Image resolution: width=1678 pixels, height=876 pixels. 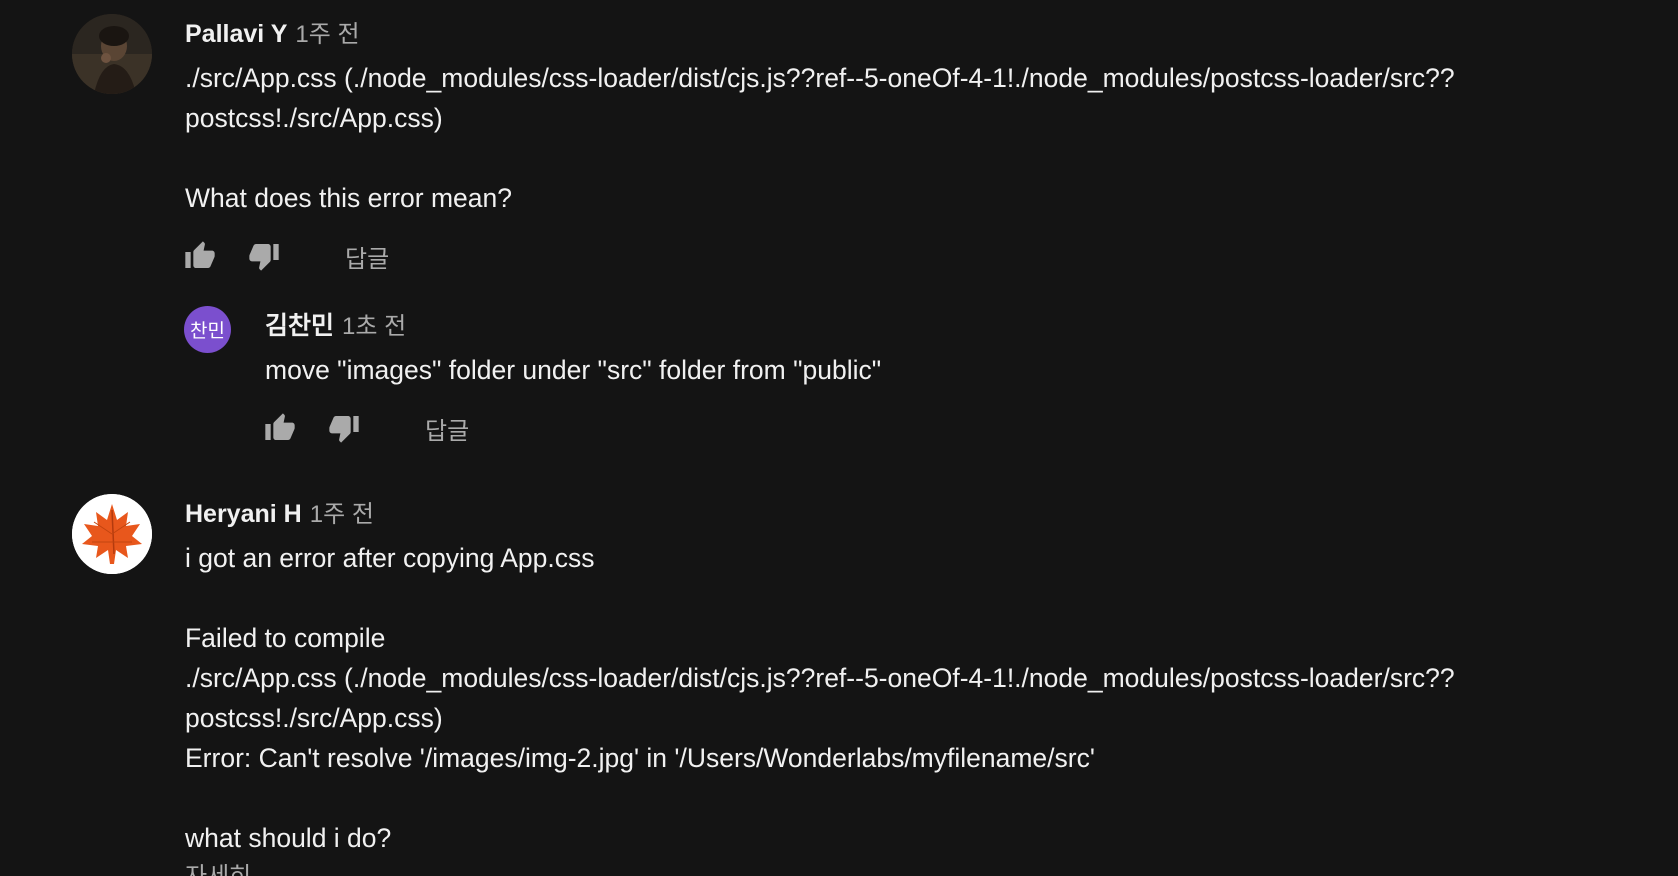 What do you see at coordinates (218, 869) in the screenshot?
I see `read-more-button: 자세히` at bounding box center [218, 869].